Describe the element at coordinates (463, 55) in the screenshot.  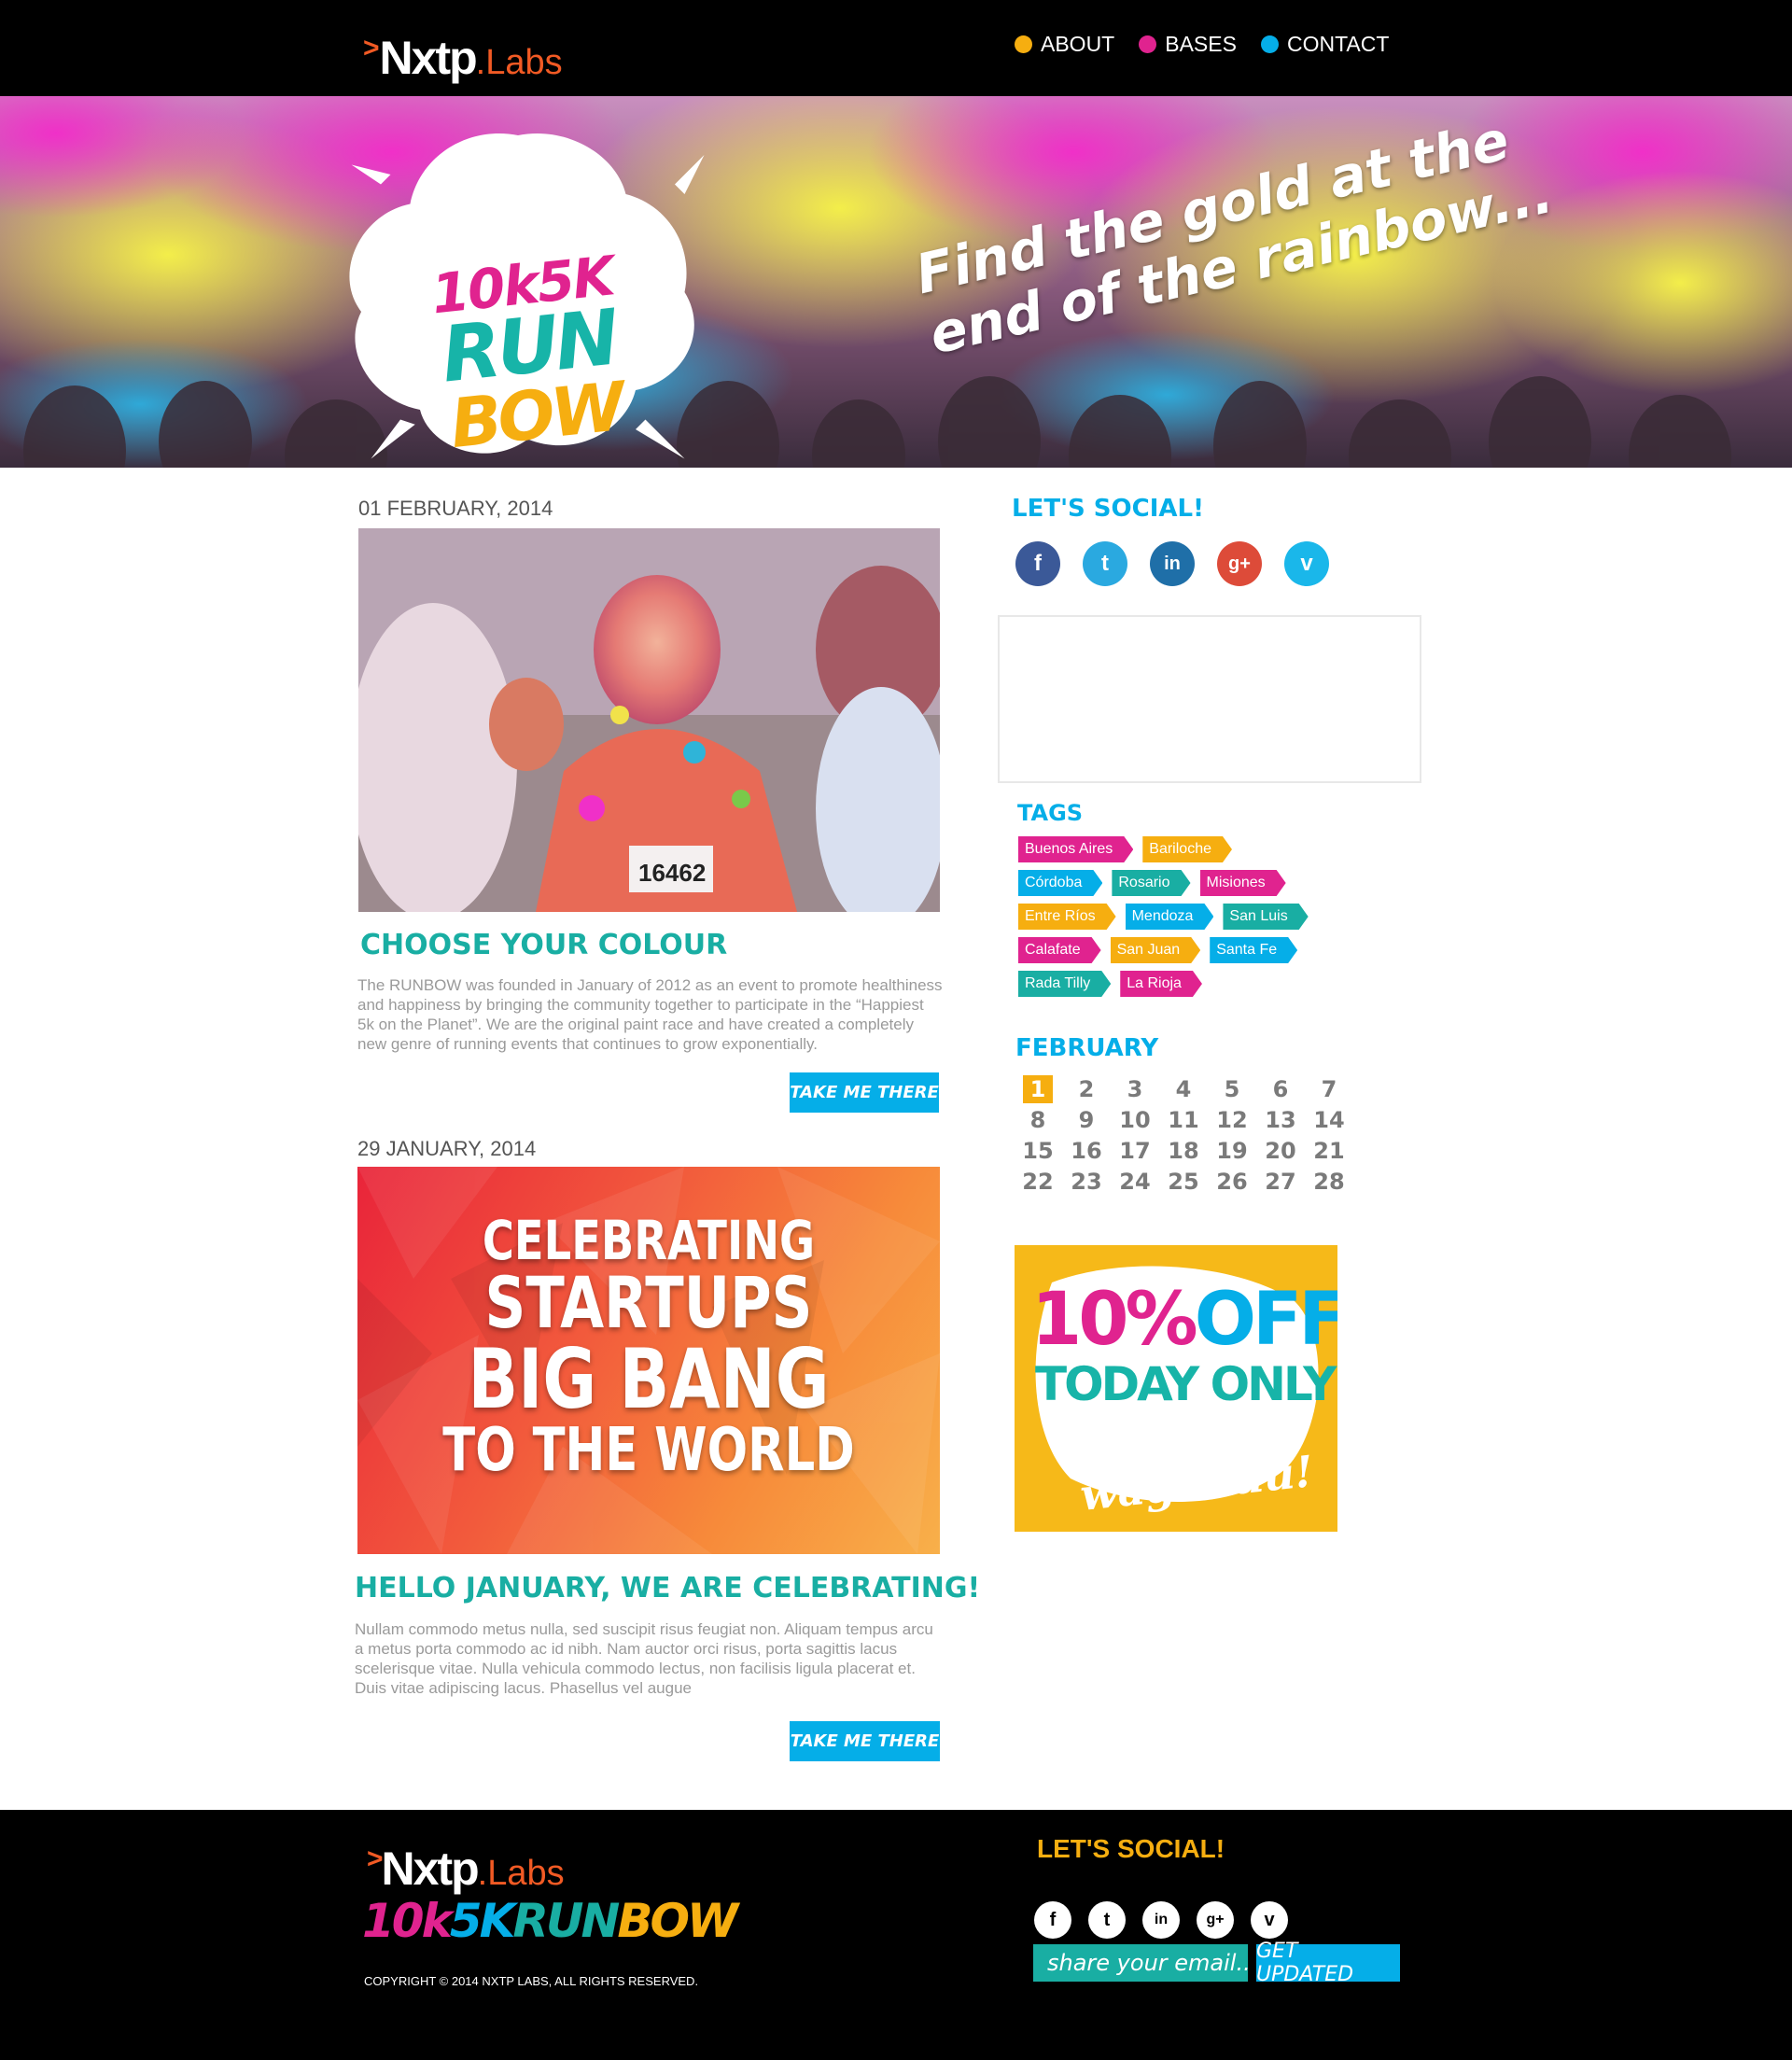
I see `nxtp-labs-logo: >Nxtp.Labs` at that location.